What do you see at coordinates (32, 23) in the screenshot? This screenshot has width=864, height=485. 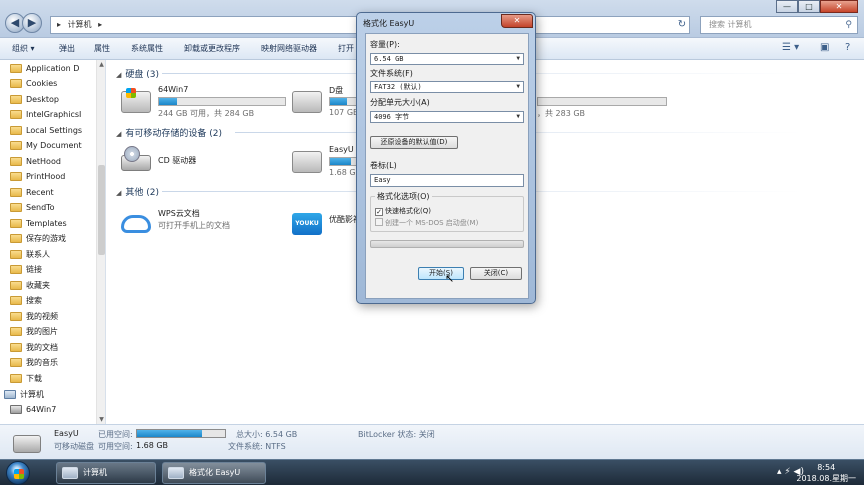 I see `forward-button: ▶` at bounding box center [32, 23].